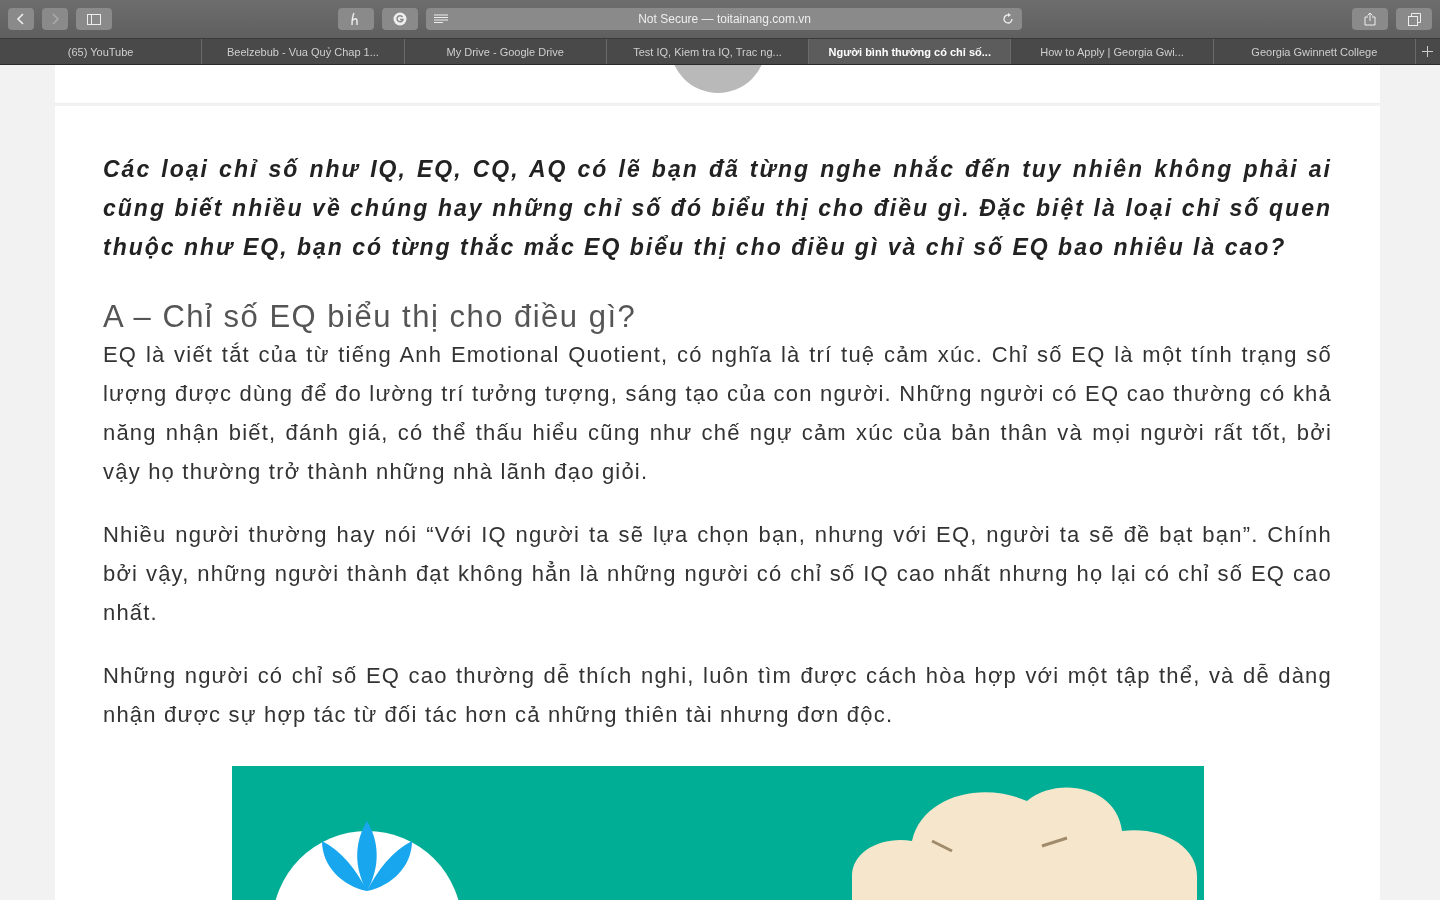 The height and width of the screenshot is (900, 1440). What do you see at coordinates (1314, 51) in the screenshot?
I see `browser-tab: Georgia Gwinnett College` at bounding box center [1314, 51].